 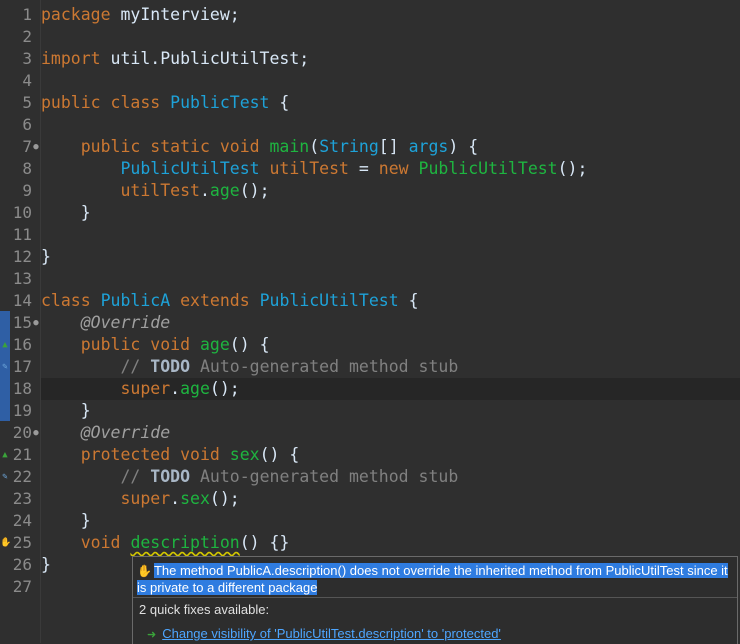 I want to click on line-number: 27, so click(x=22, y=586).